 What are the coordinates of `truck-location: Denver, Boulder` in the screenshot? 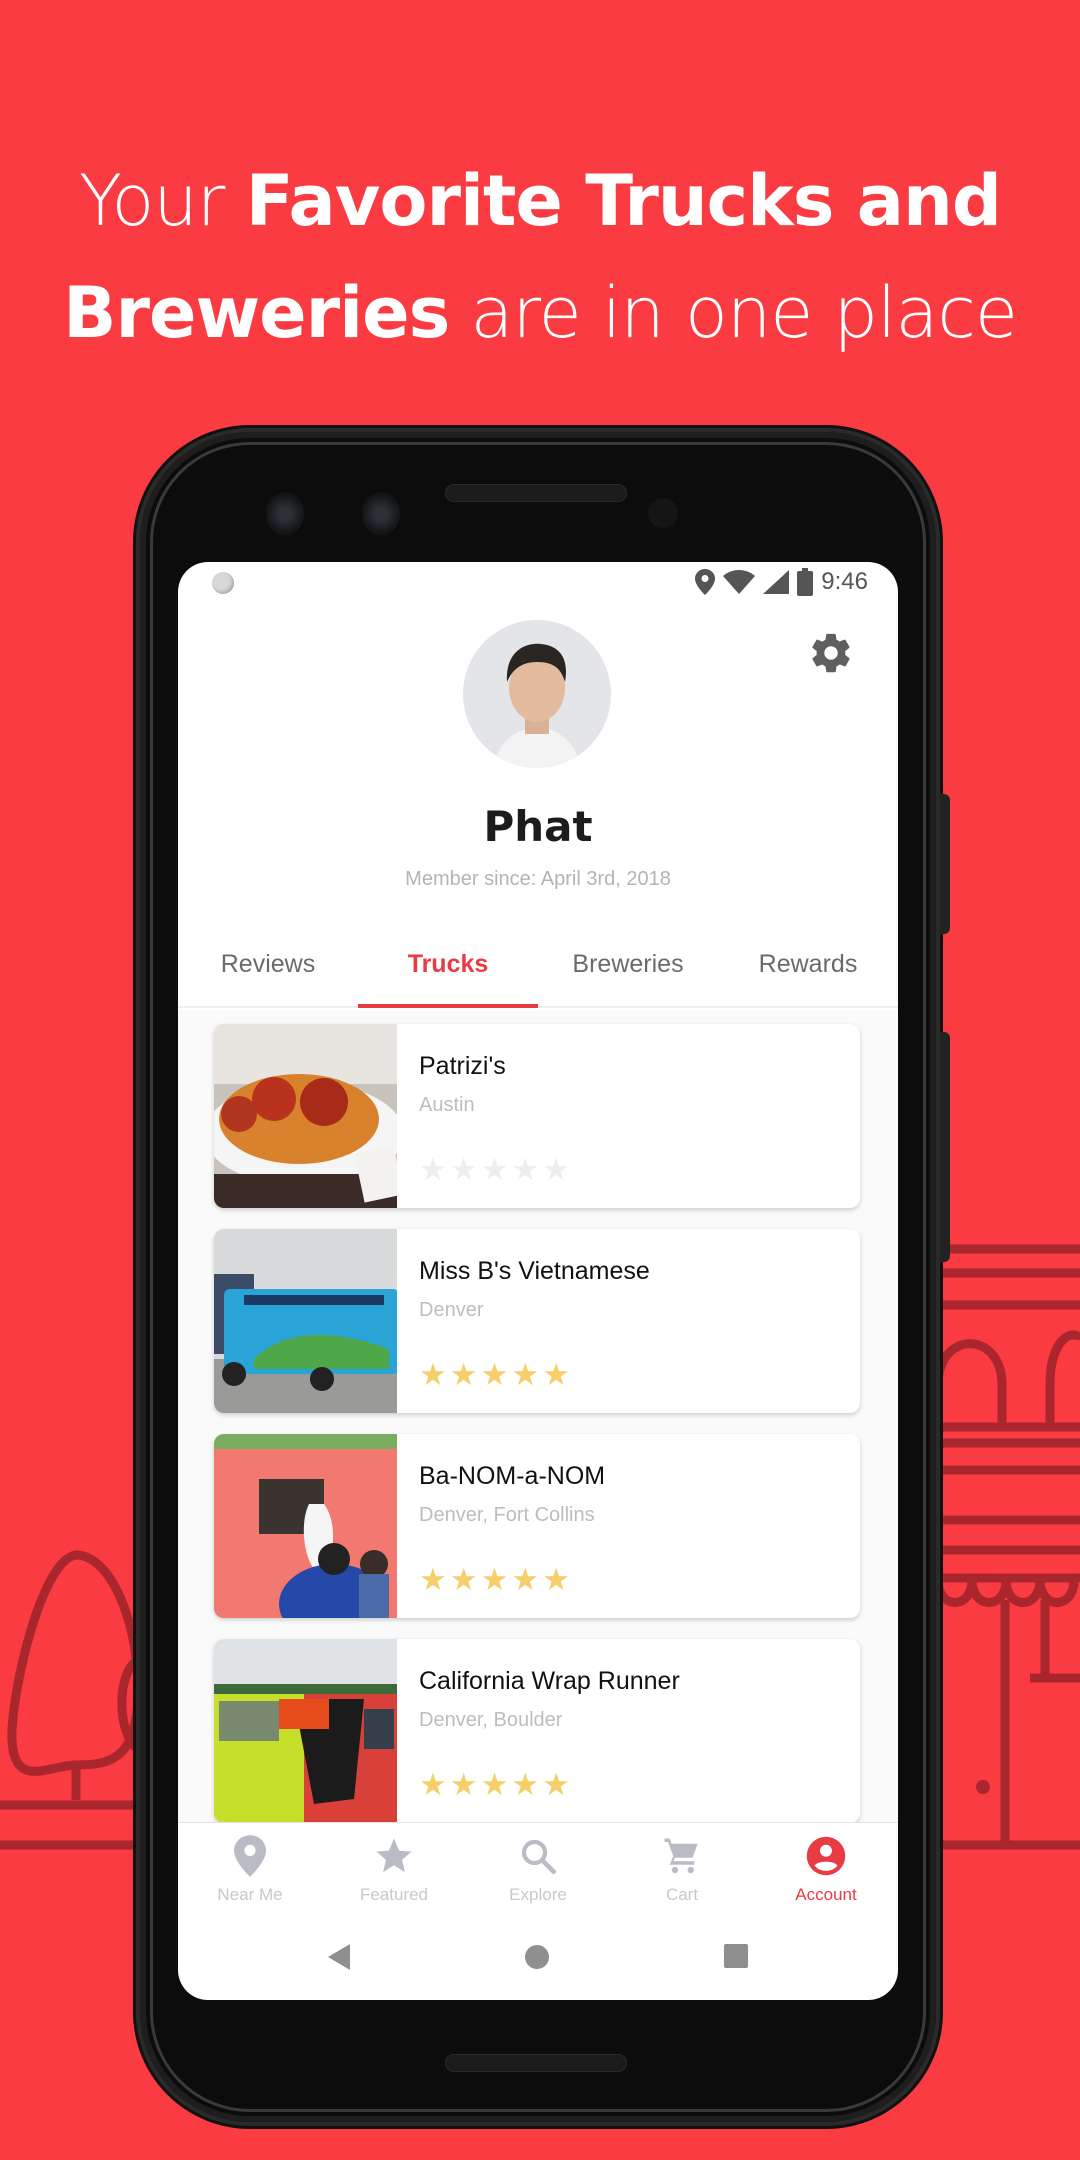 It's located at (491, 1720).